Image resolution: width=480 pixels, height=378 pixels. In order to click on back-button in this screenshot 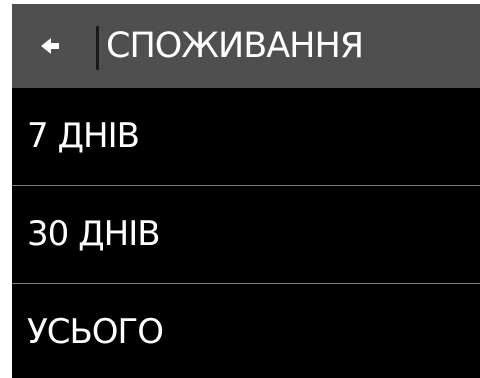, I will do `click(54, 46)`.